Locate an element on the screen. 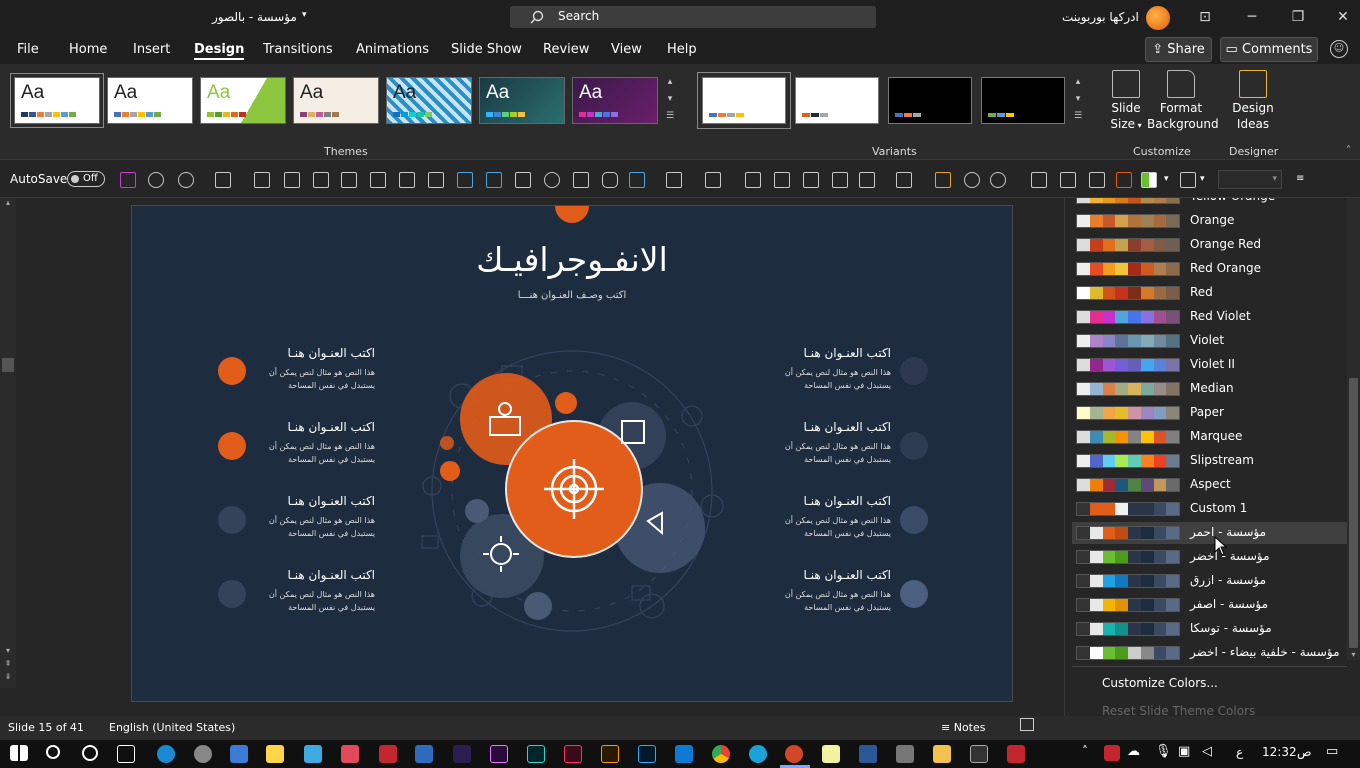 The image size is (1360, 768). transform-icon is located at coordinates (465, 180).